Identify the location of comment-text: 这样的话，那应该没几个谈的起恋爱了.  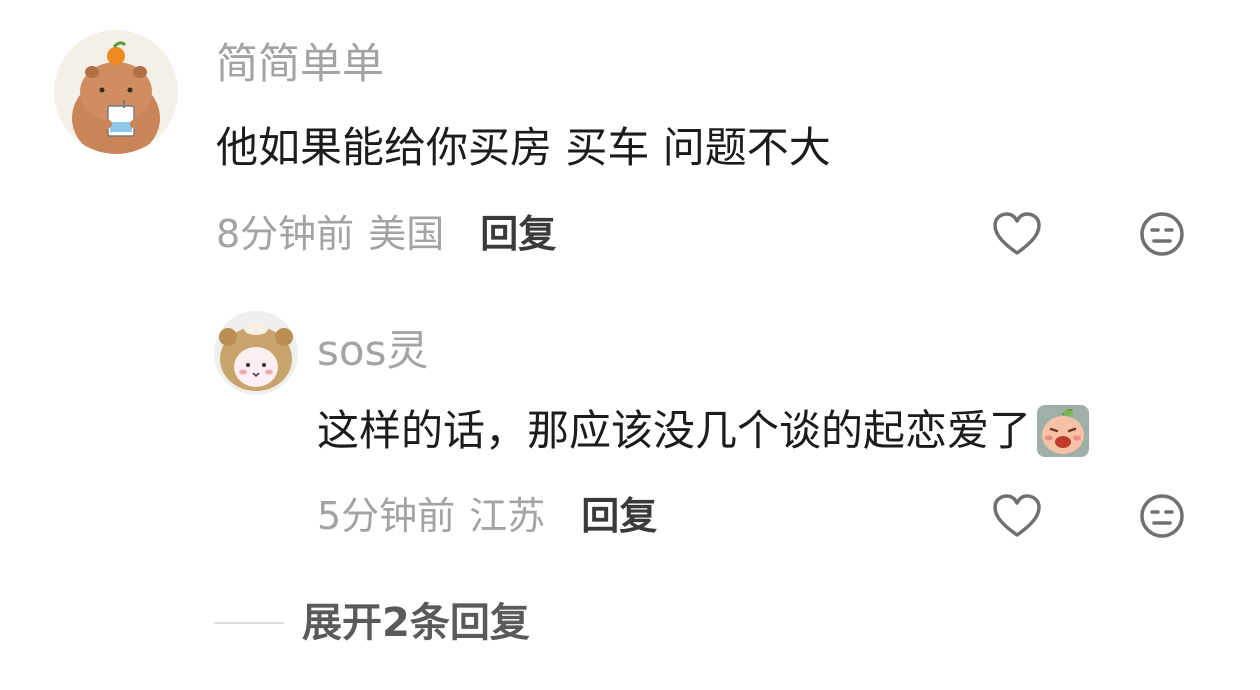
(703, 431).